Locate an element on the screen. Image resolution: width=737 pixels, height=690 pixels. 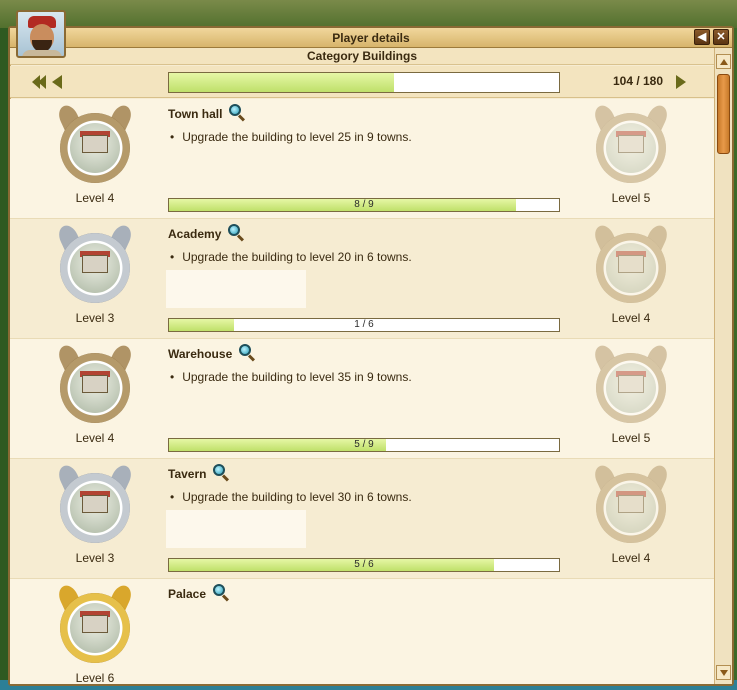
window-title: Player details is located at coordinates (371, 38).